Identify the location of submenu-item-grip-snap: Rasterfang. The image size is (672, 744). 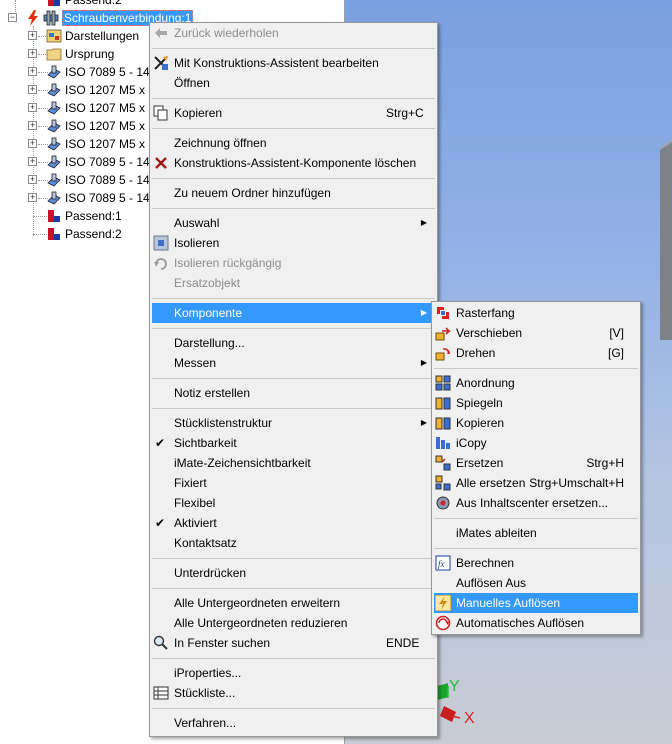
(536, 313).